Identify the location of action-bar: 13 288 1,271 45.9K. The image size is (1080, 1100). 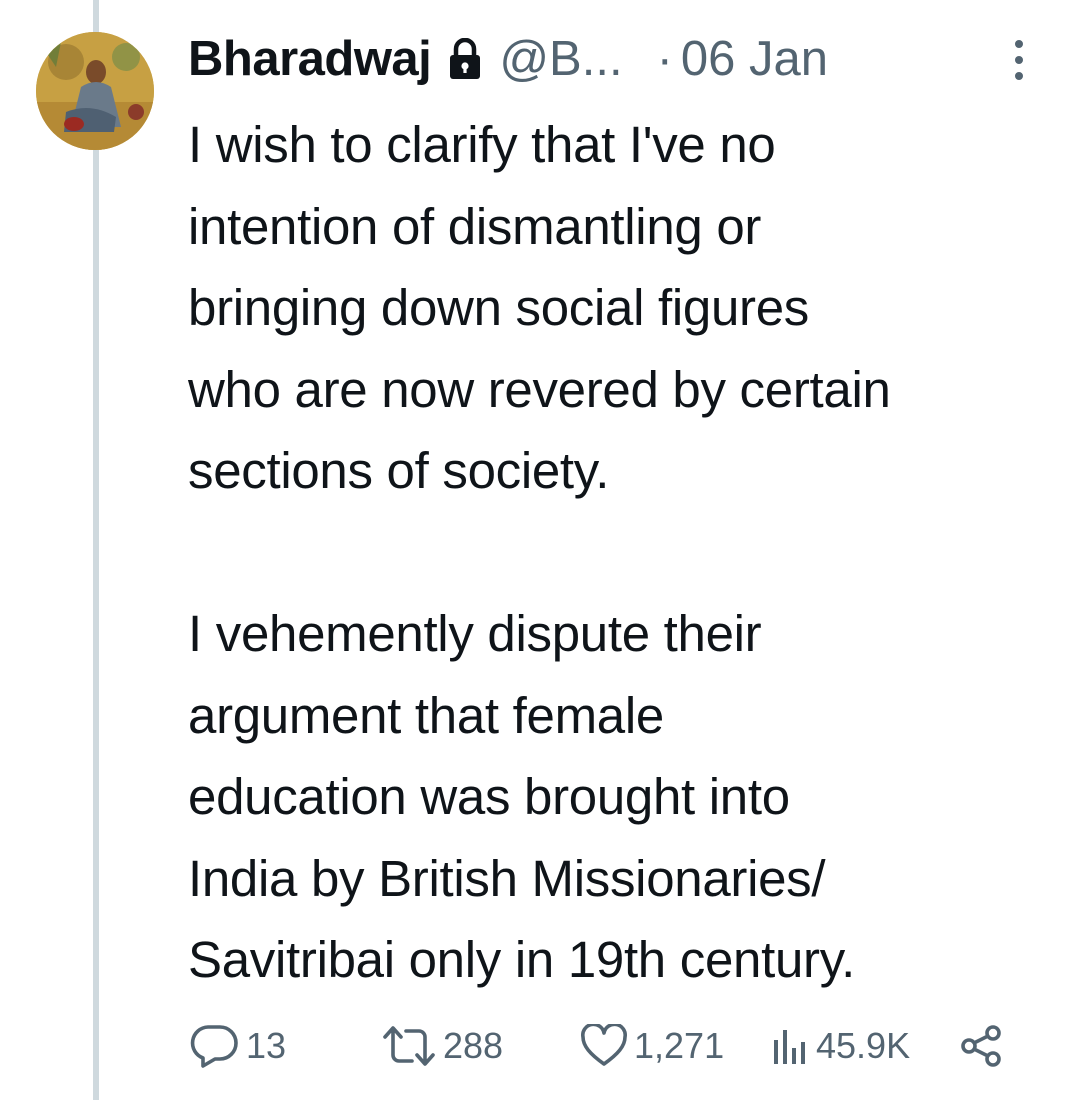
(603, 1046).